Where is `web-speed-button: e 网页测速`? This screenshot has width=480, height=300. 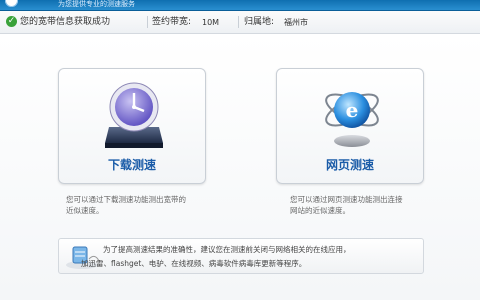 web-speed-button: e 网页测速 is located at coordinates (350, 126).